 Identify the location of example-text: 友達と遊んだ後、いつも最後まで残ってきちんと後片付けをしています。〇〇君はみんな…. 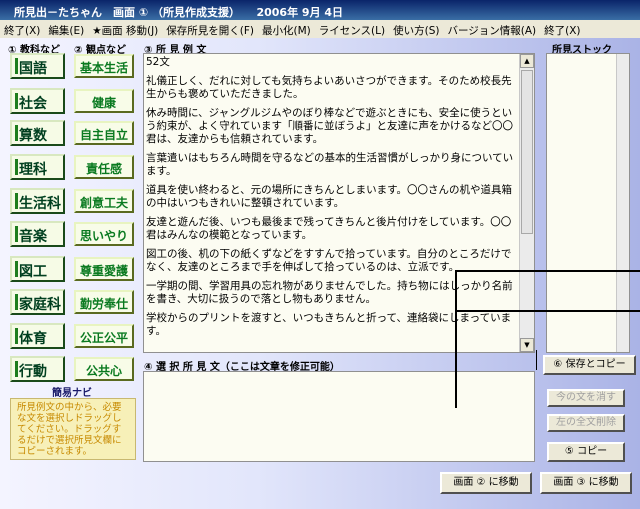
(333, 229).